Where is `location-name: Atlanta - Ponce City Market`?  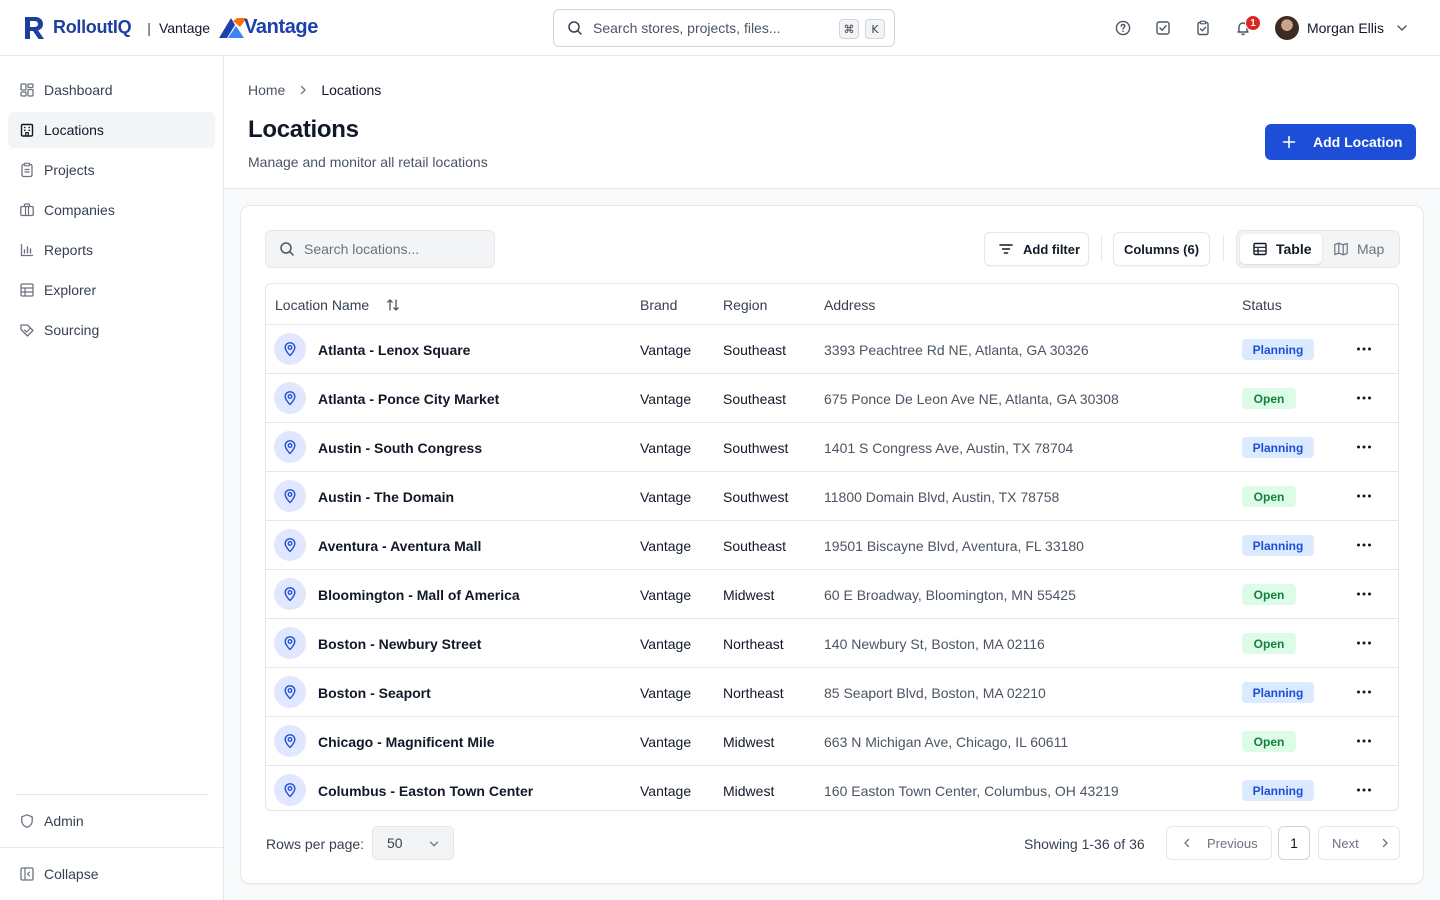
location-name: Atlanta - Ponce City Market is located at coordinates (408, 398).